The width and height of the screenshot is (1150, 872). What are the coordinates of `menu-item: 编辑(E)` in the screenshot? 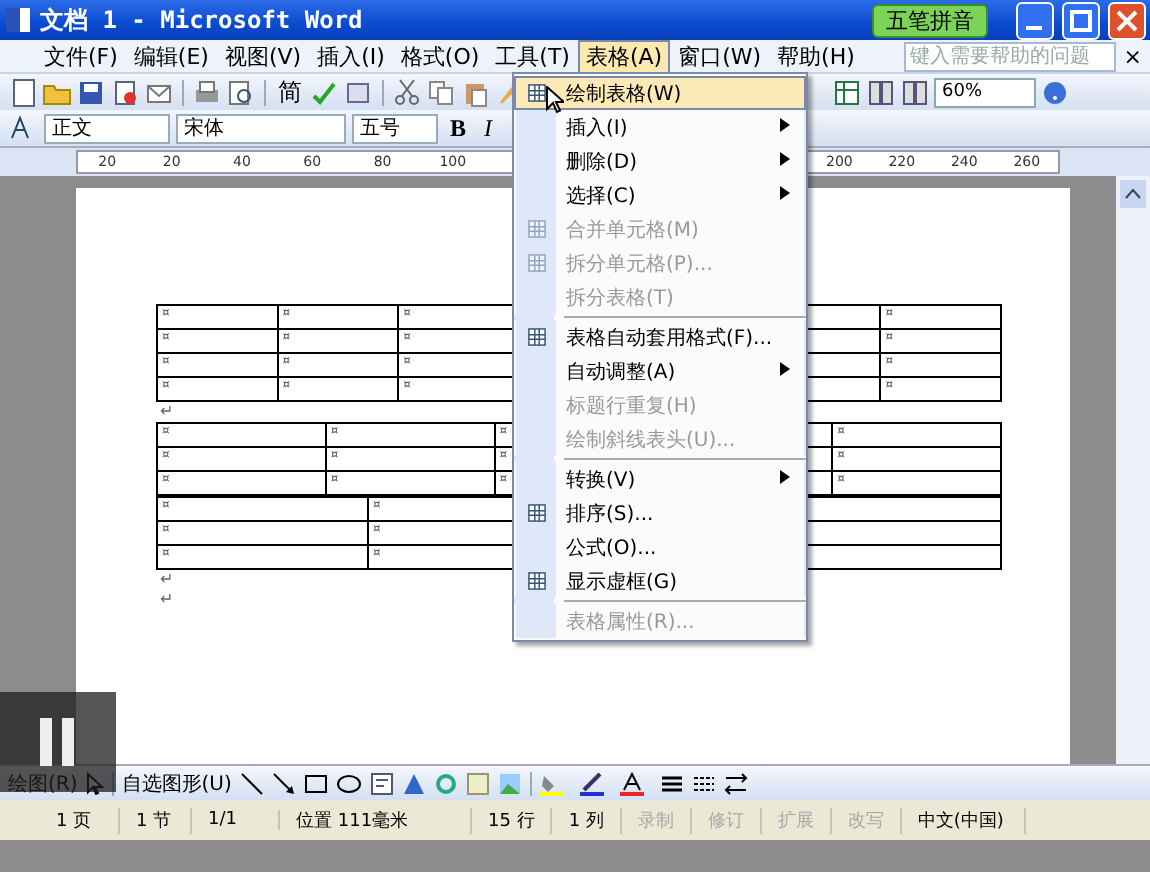 It's located at (171, 56).